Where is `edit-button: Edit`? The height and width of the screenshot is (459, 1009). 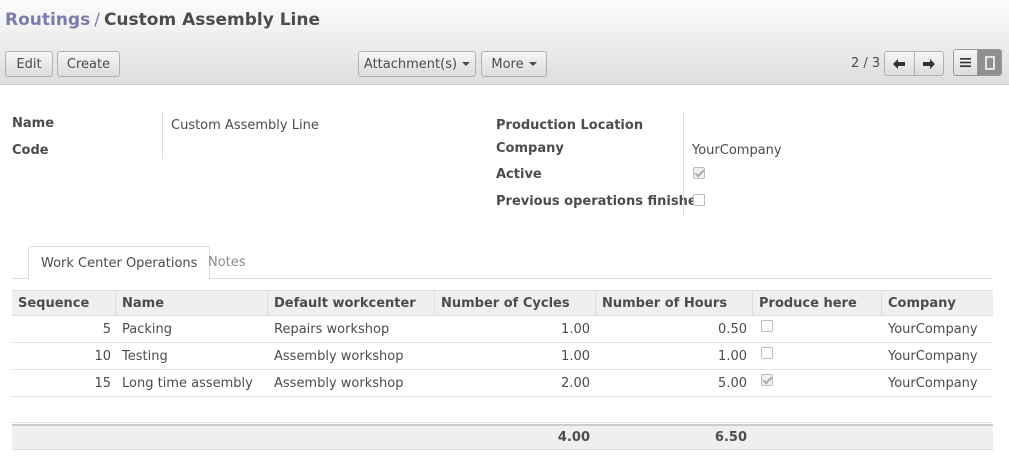 edit-button: Edit is located at coordinates (29, 64).